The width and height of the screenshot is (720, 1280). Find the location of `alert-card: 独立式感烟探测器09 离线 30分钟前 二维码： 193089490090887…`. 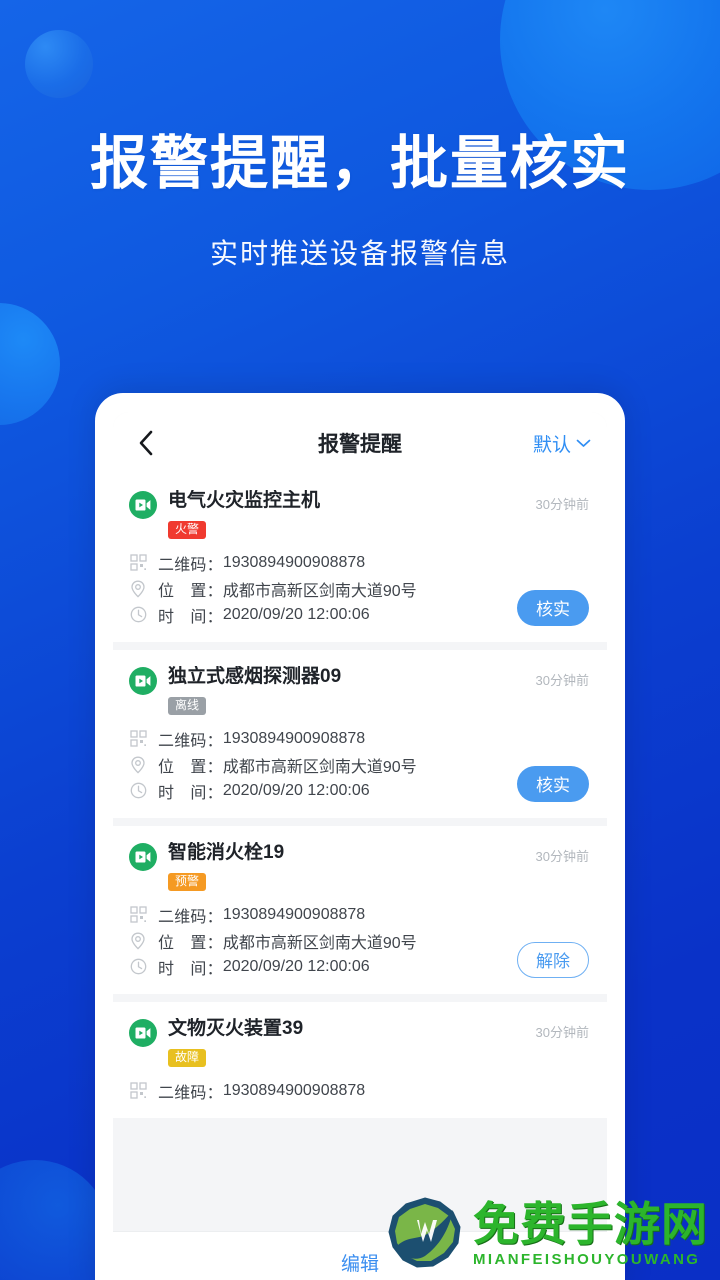

alert-card: 独立式感烟探测器09 离线 30分钟前 二维码： 193089490090887… is located at coordinates (360, 733).